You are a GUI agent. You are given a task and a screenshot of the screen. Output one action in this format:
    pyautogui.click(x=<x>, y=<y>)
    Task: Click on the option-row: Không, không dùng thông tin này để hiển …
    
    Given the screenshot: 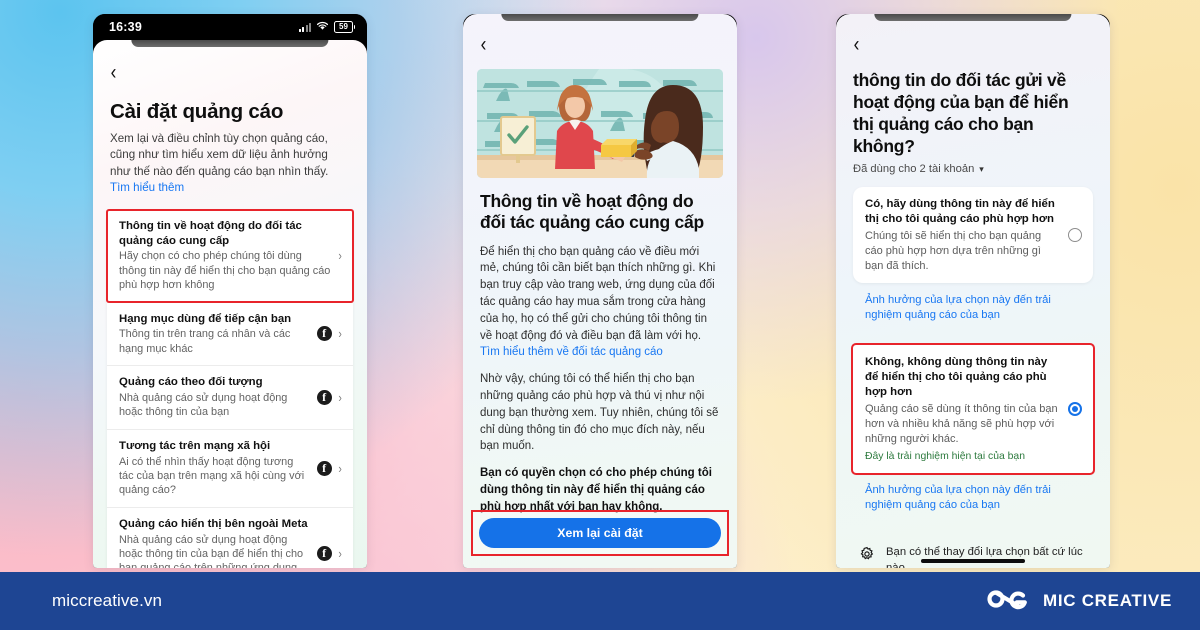 What is the action you would take?
    pyautogui.click(x=973, y=409)
    